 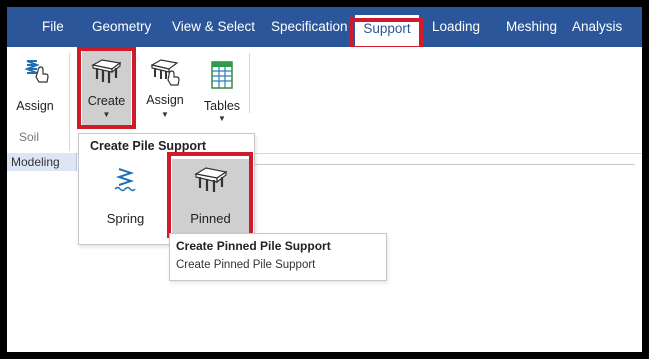 I want to click on menu-specification: Specification, so click(x=309, y=27).